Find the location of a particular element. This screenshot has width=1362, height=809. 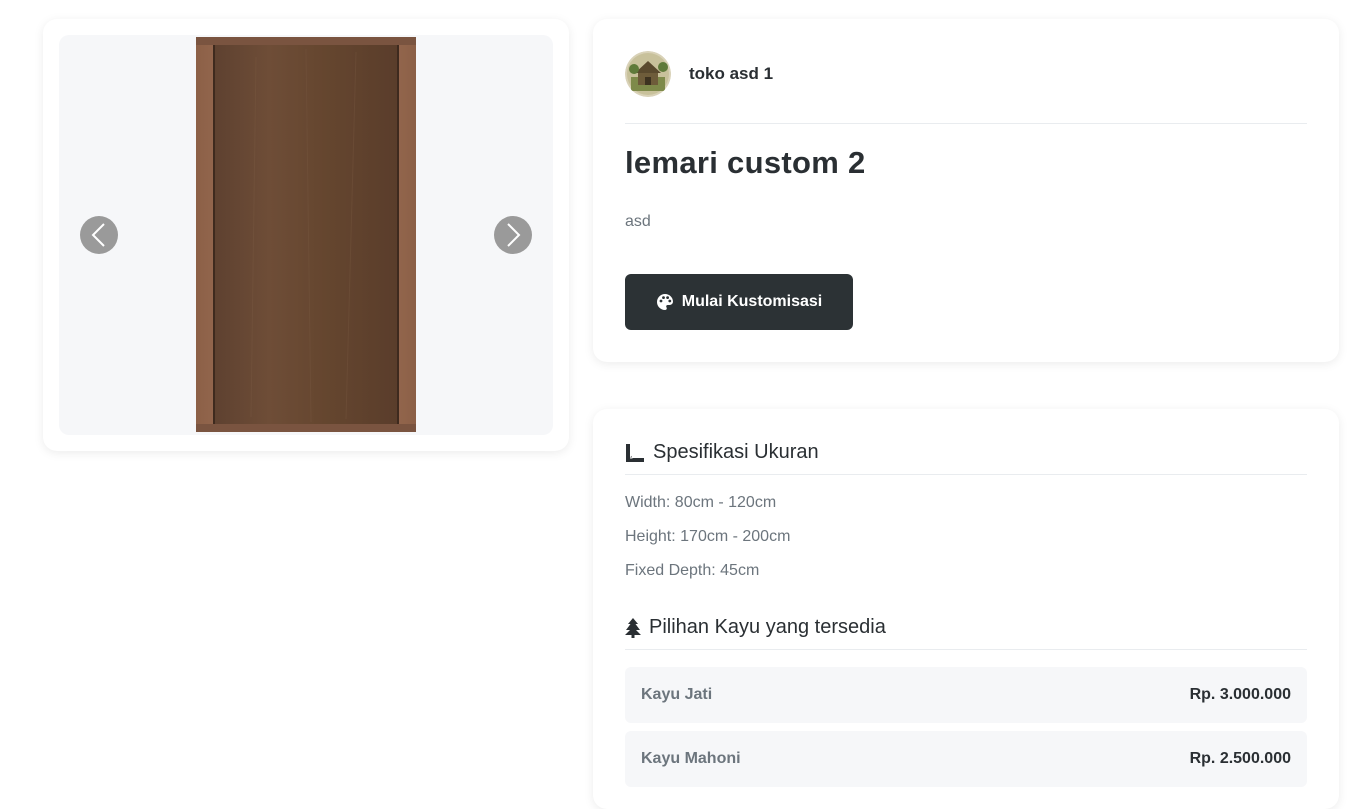

chevron-left-icon is located at coordinates (98, 235).